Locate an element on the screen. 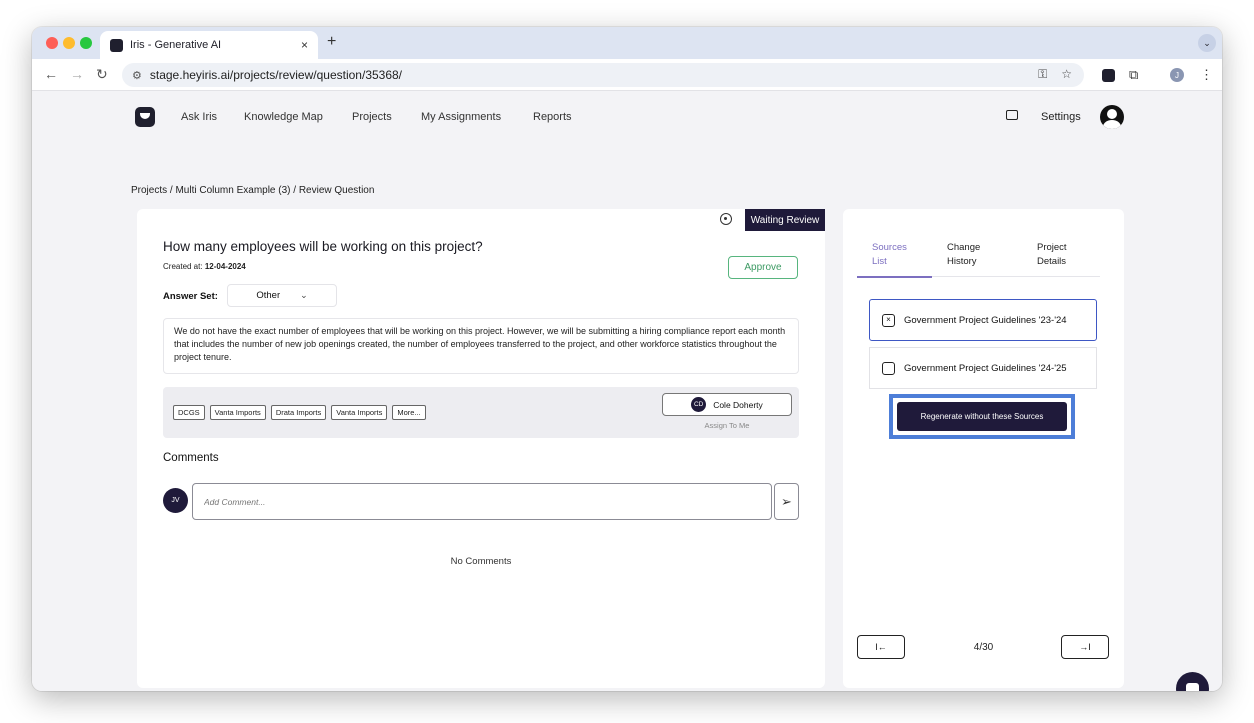 This screenshot has width=1254, height=723. tag-vanta-imports-2: Vanta Imports is located at coordinates (359, 412).